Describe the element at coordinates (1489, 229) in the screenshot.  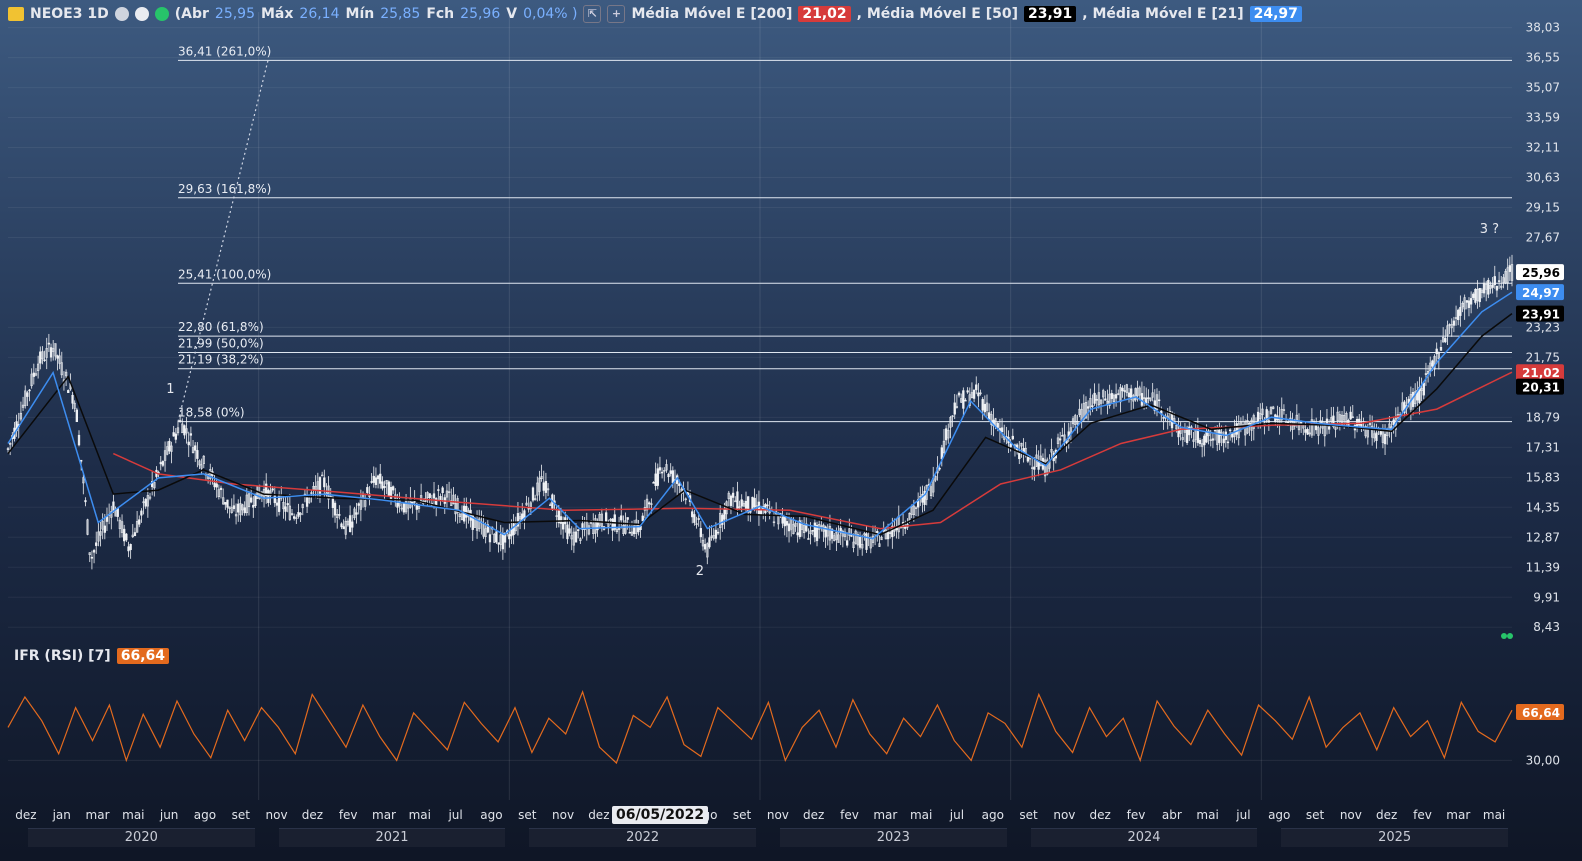
I see `wave-label: 3 ?` at that location.